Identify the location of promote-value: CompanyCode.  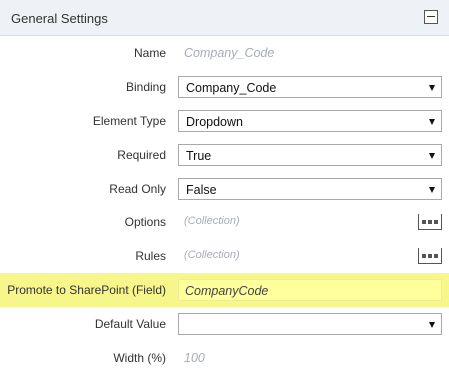
(227, 291).